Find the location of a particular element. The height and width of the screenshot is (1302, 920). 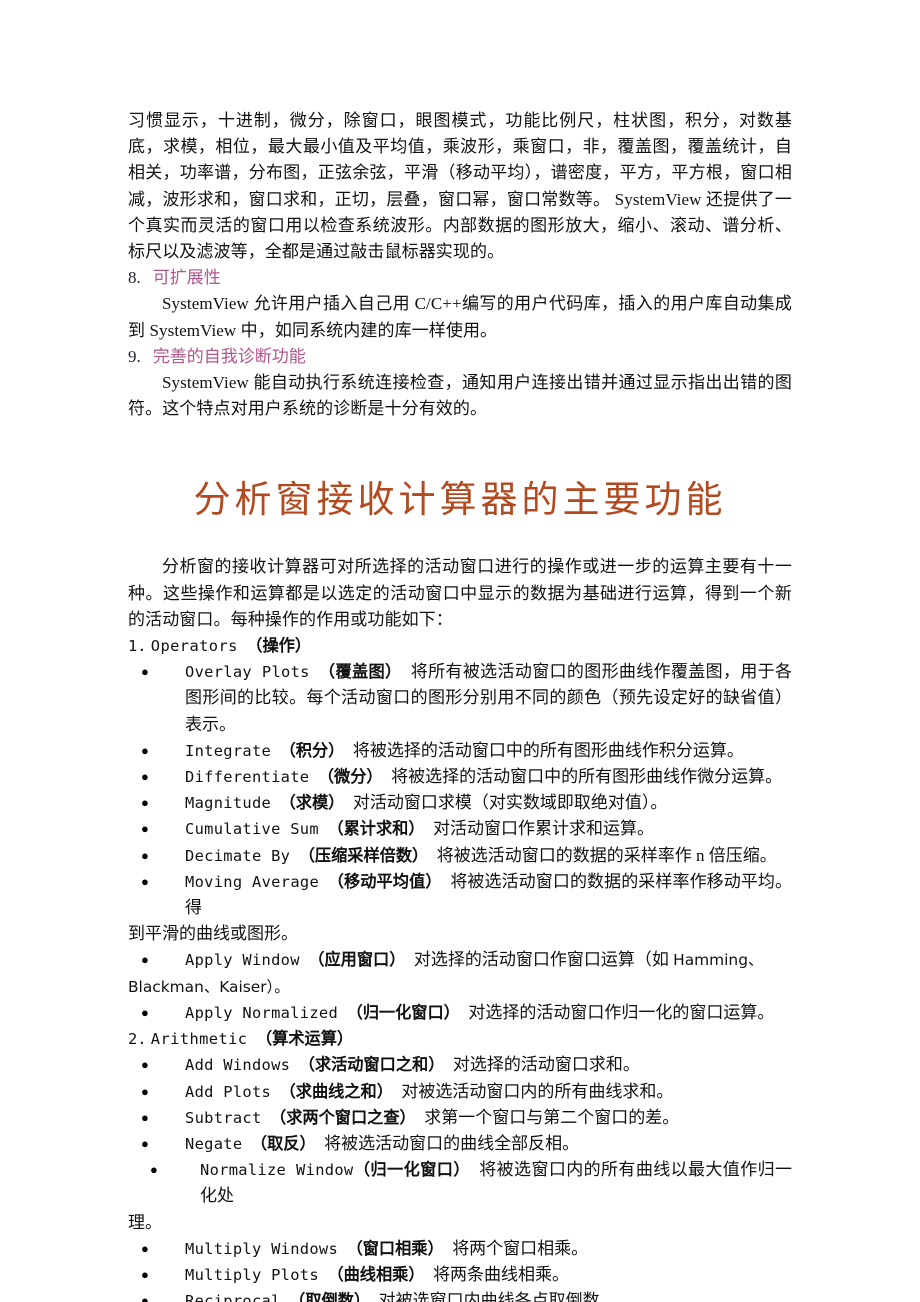

item-description: 对选择的活动窗口作窗口运算（如 is located at coordinates (543, 960).